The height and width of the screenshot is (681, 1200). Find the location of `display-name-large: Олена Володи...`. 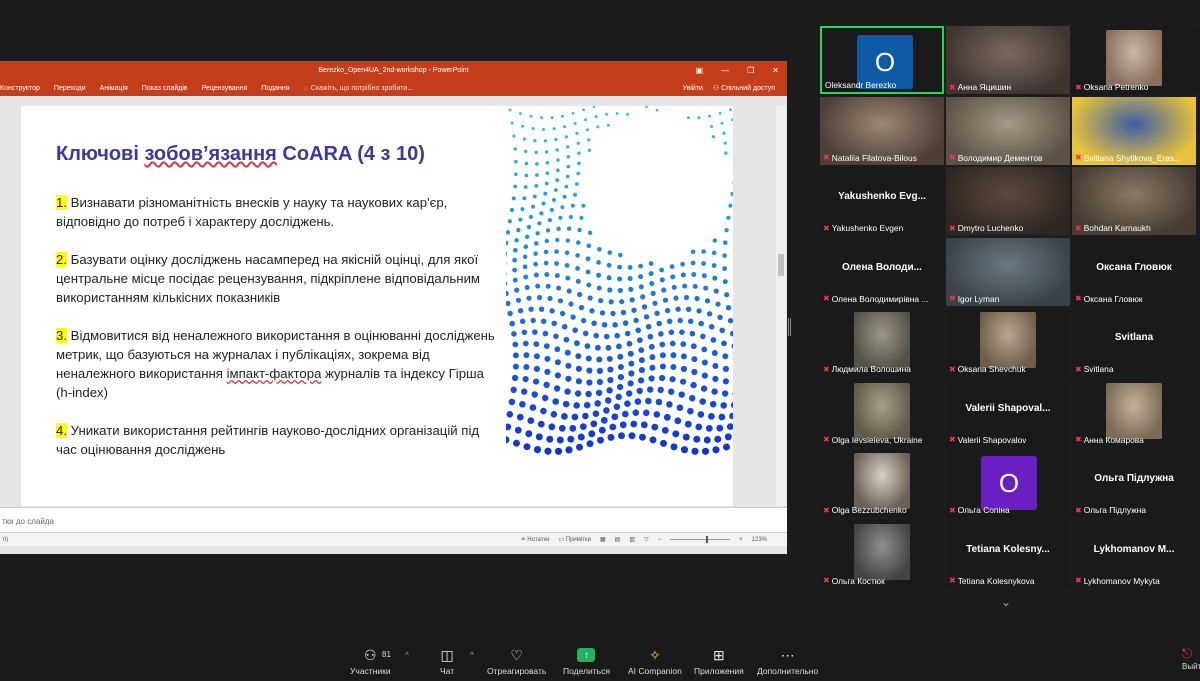

display-name-large: Олена Володи... is located at coordinates (882, 267).